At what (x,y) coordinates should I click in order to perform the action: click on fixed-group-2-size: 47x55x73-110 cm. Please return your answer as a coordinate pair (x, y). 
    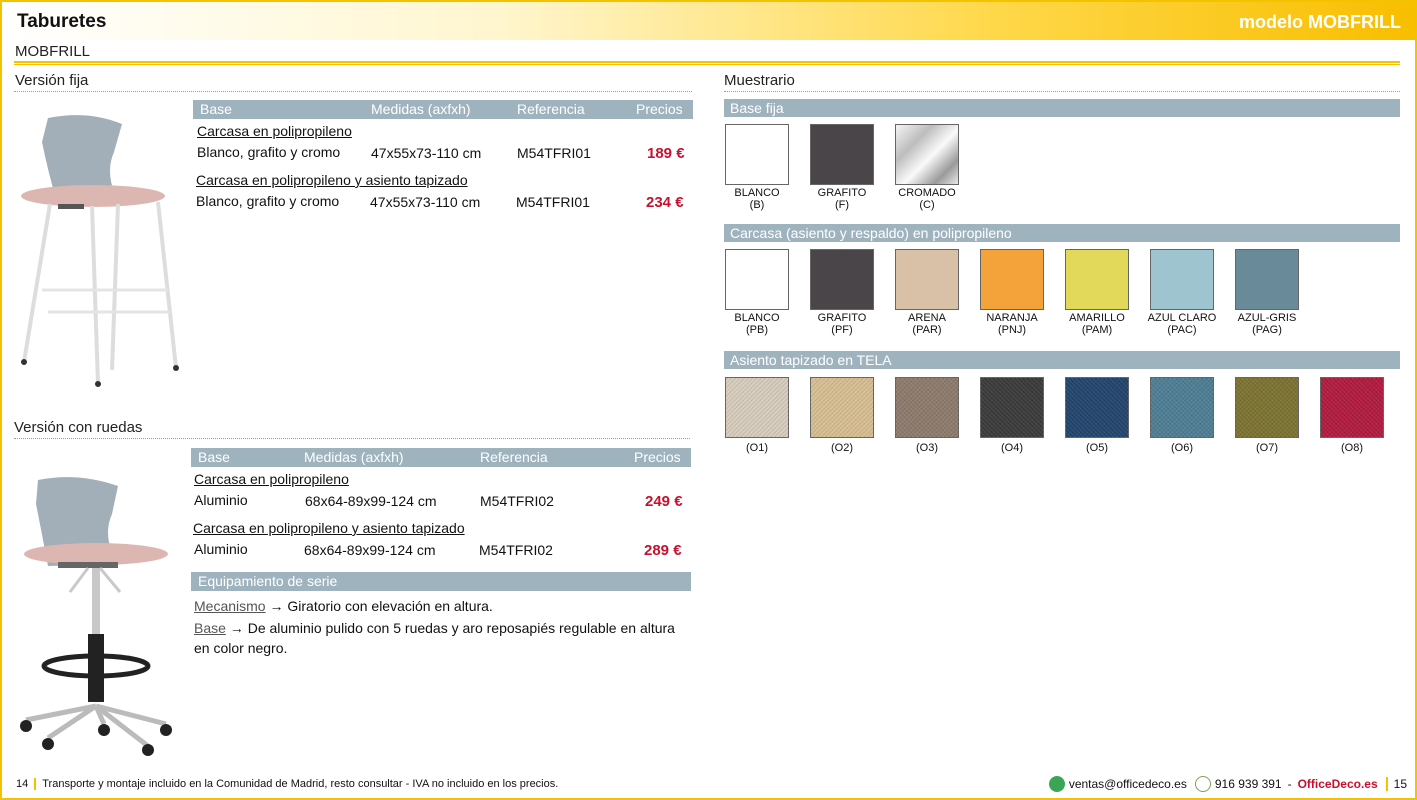
    Looking at the image, I should click on (425, 202).